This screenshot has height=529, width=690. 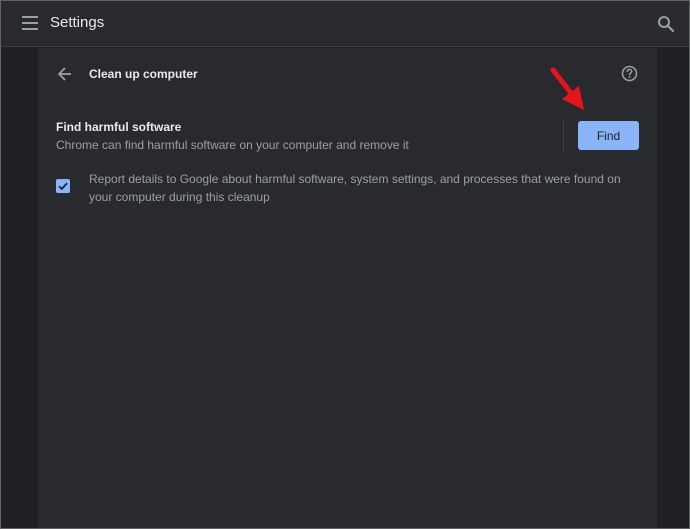 What do you see at coordinates (19, 288) in the screenshot?
I see `left-gutter` at bounding box center [19, 288].